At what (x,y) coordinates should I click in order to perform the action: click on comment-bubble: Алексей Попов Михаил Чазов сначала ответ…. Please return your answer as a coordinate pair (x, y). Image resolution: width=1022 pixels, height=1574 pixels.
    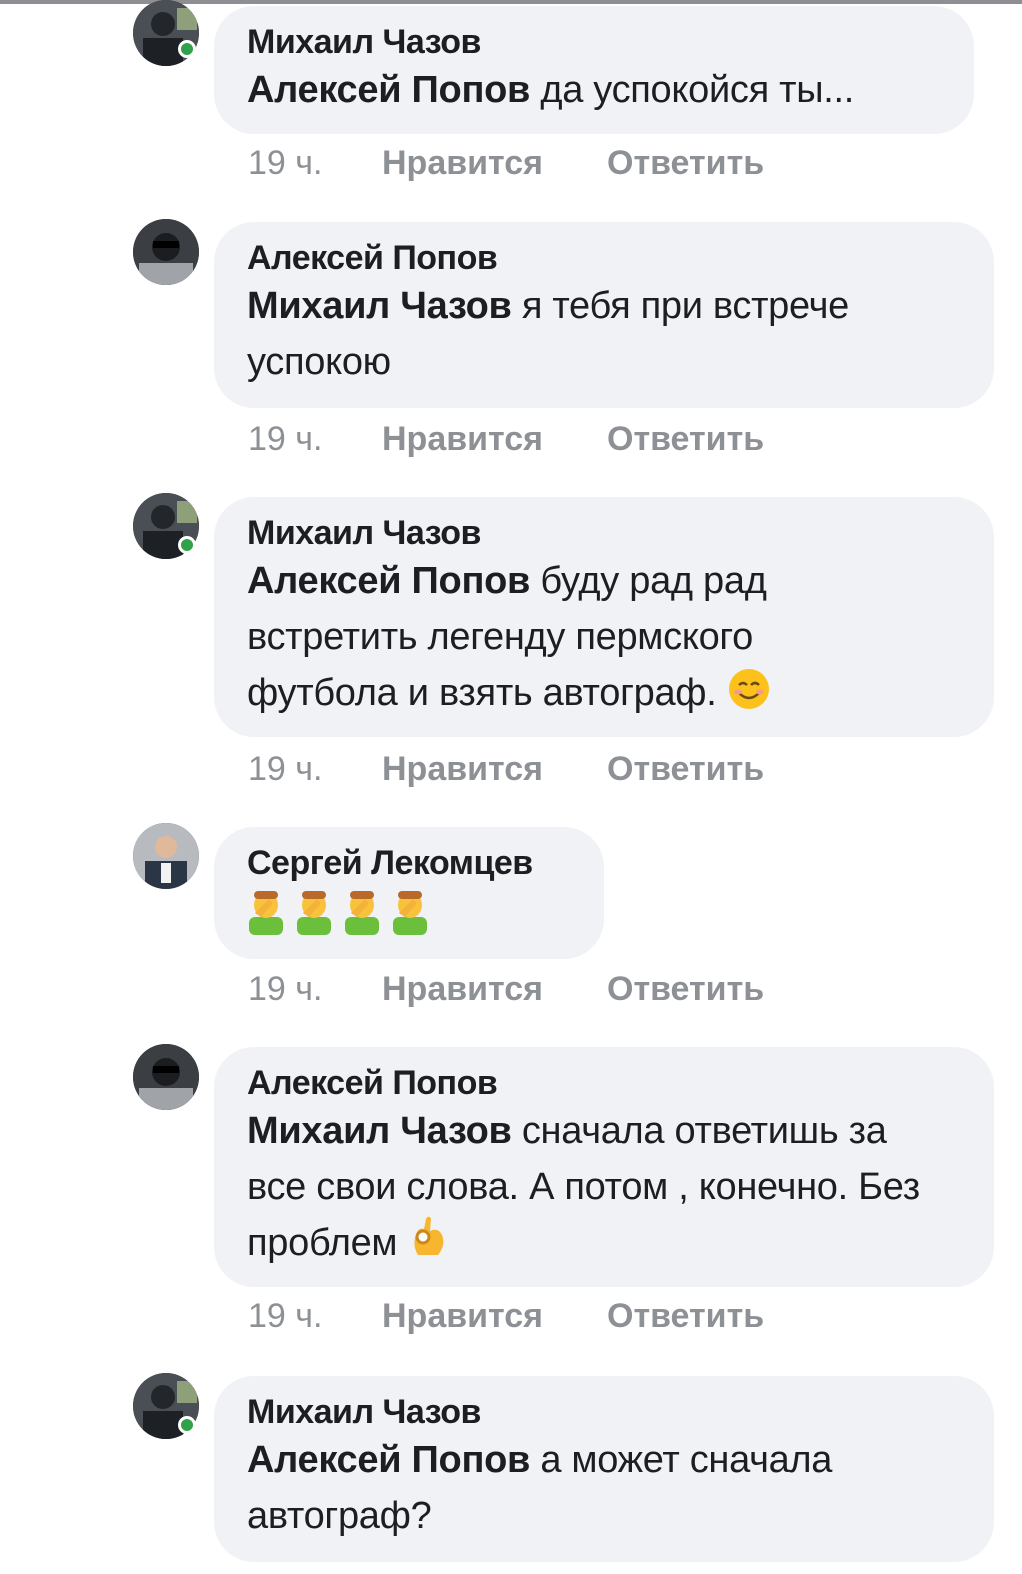
    Looking at the image, I should click on (604, 1167).